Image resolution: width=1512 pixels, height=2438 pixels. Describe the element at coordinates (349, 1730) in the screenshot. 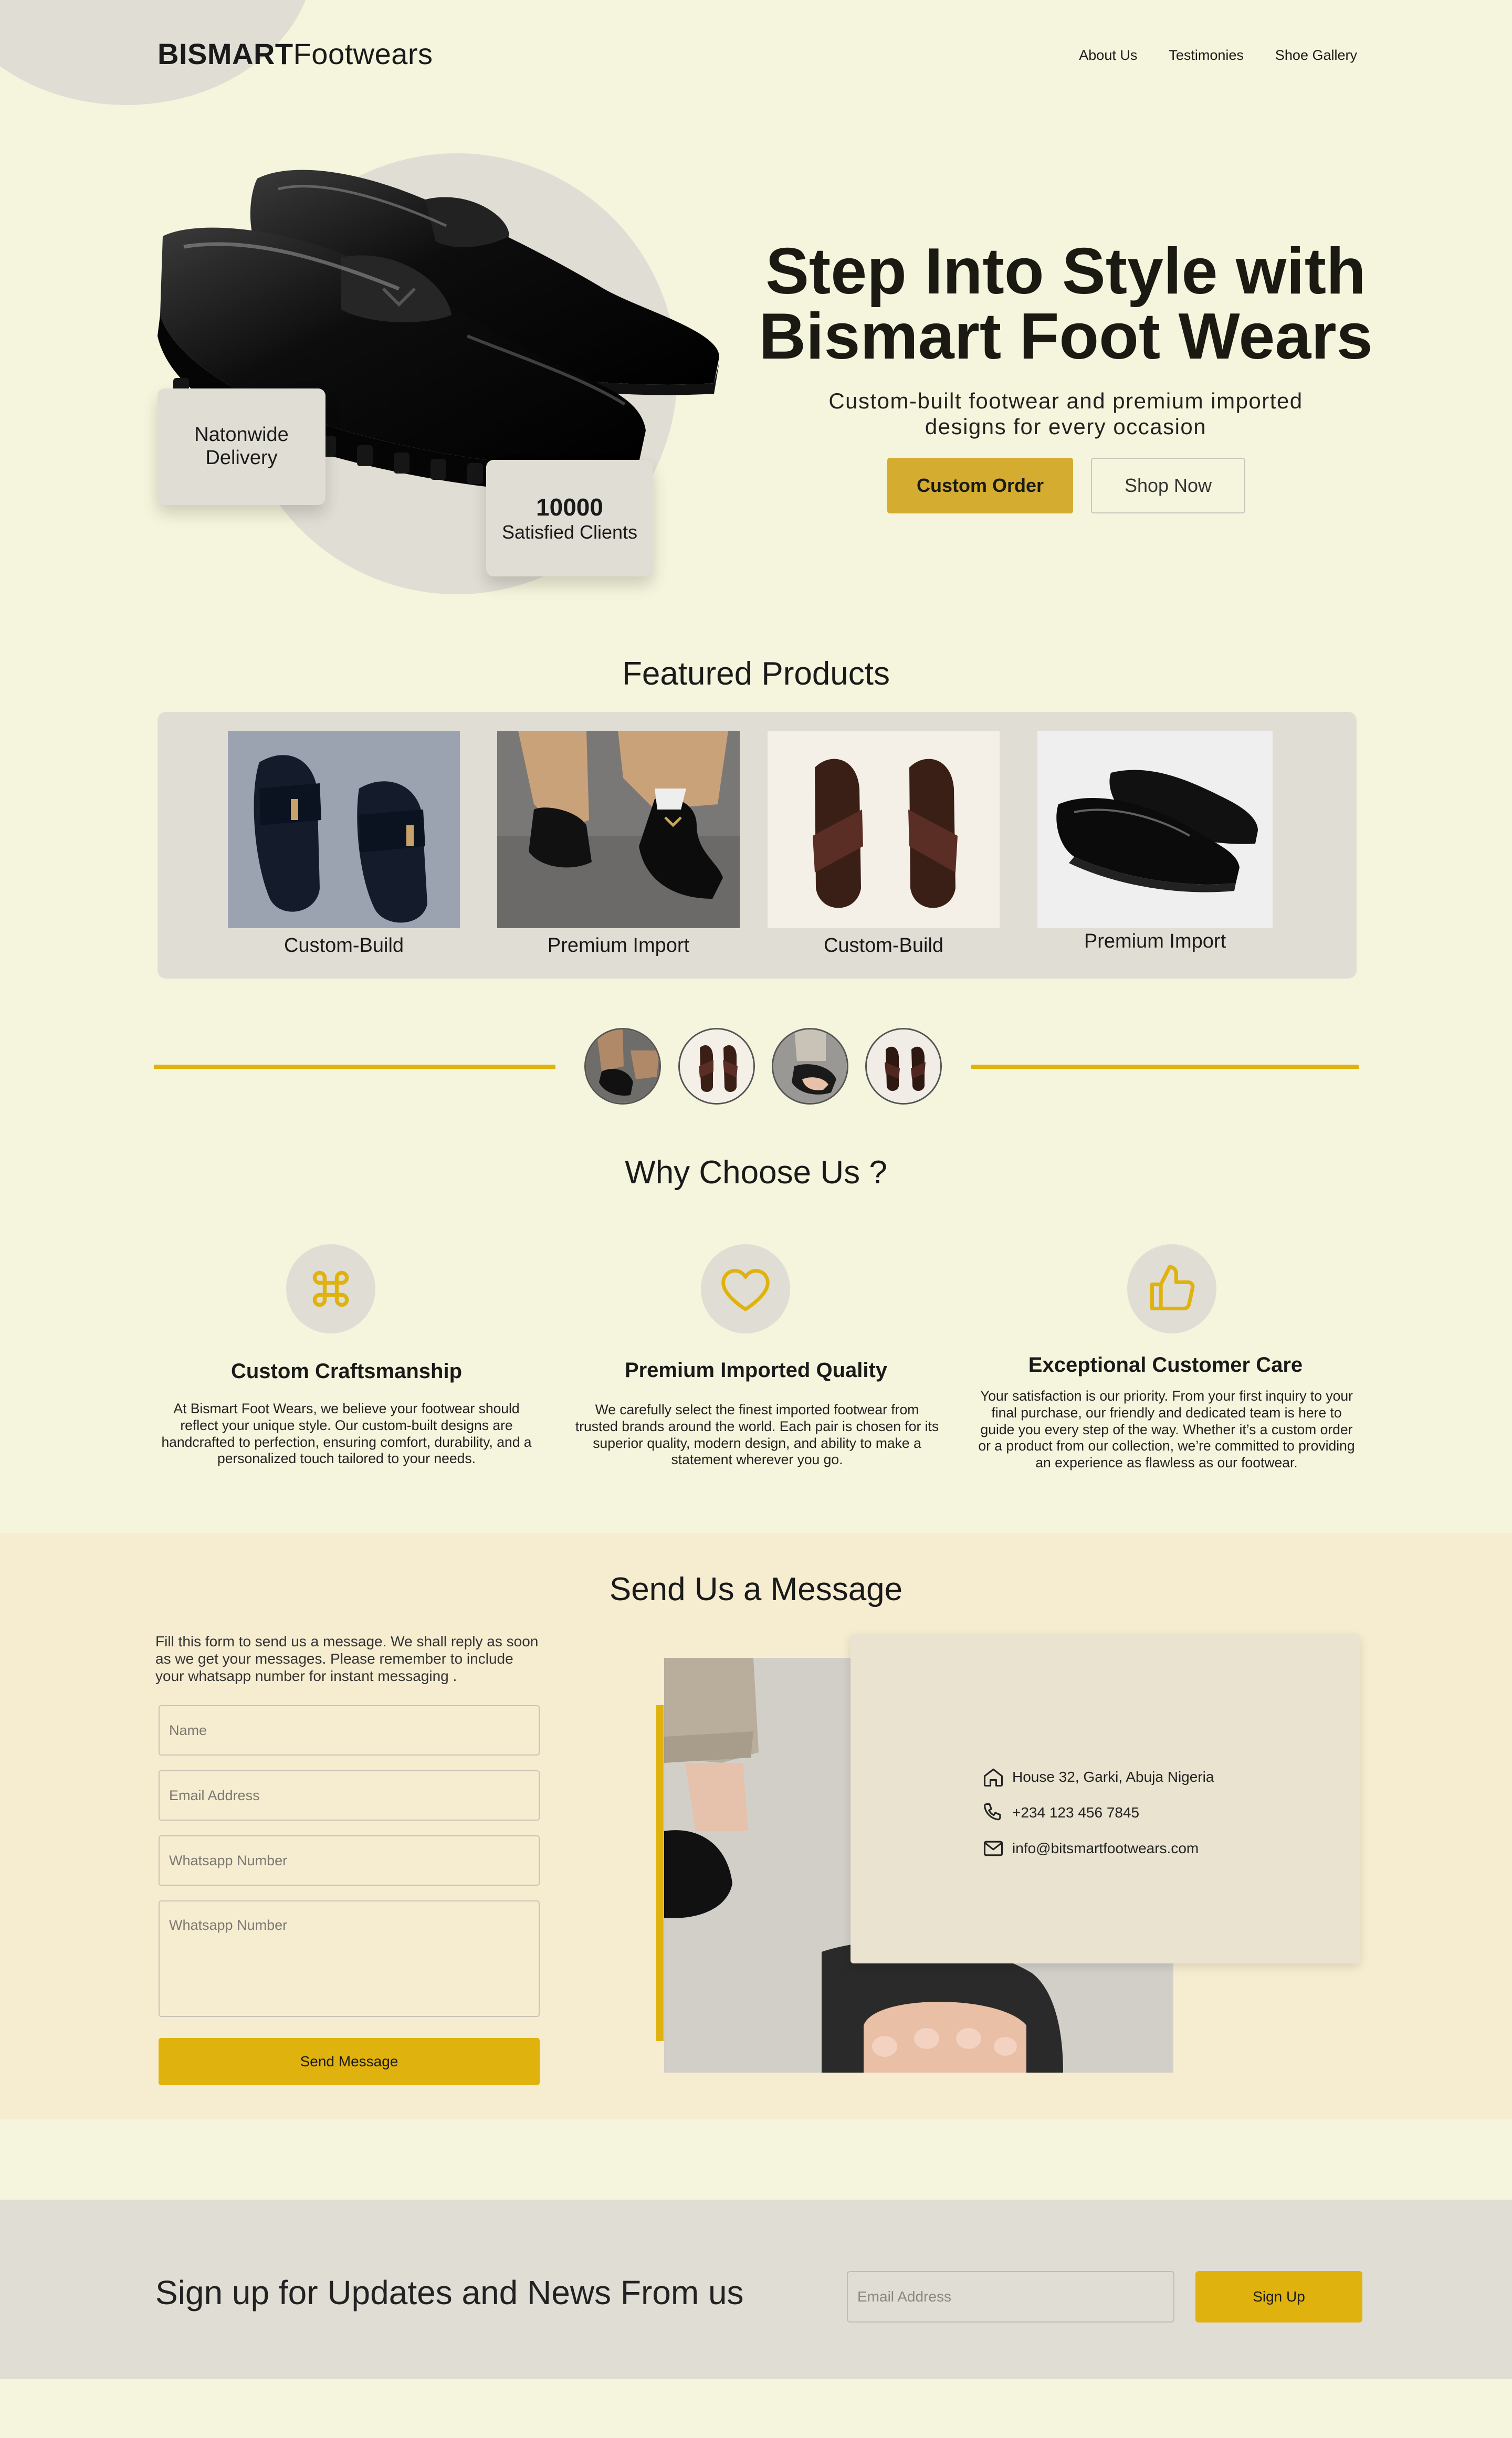

I see `name-field` at that location.